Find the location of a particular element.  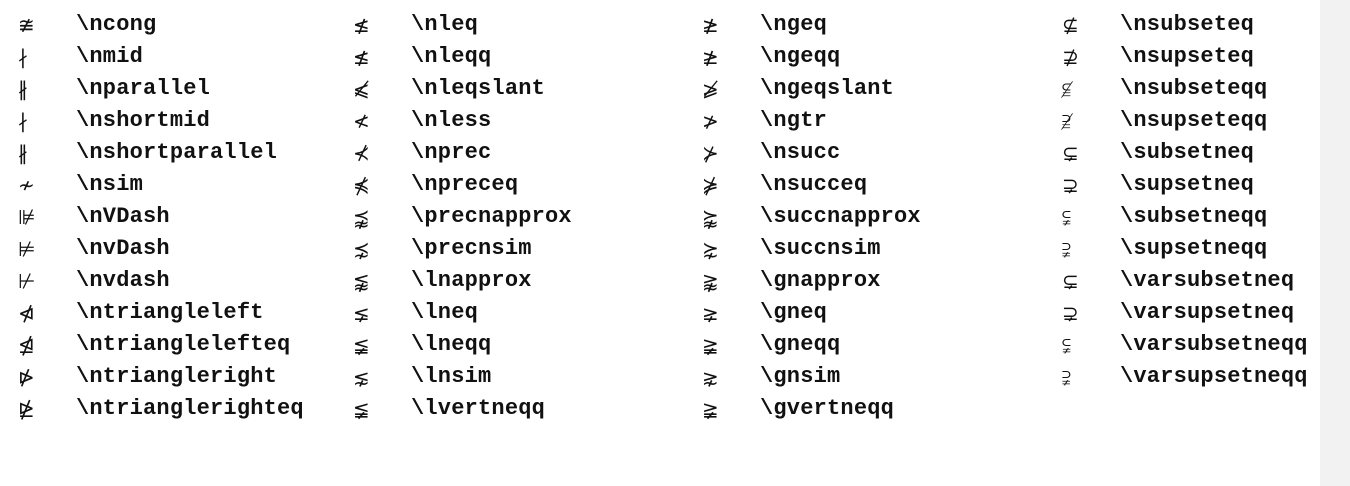

symbol-row: ⋦ \lnsim is located at coordinates (460, 377).